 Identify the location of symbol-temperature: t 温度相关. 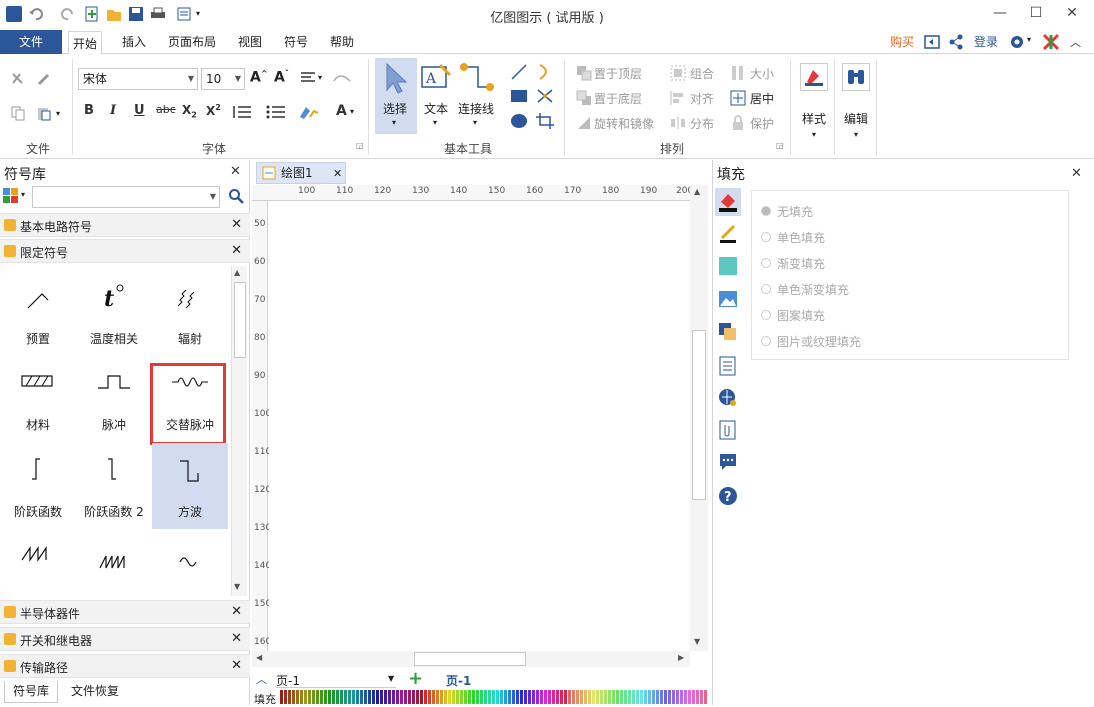
(114, 313).